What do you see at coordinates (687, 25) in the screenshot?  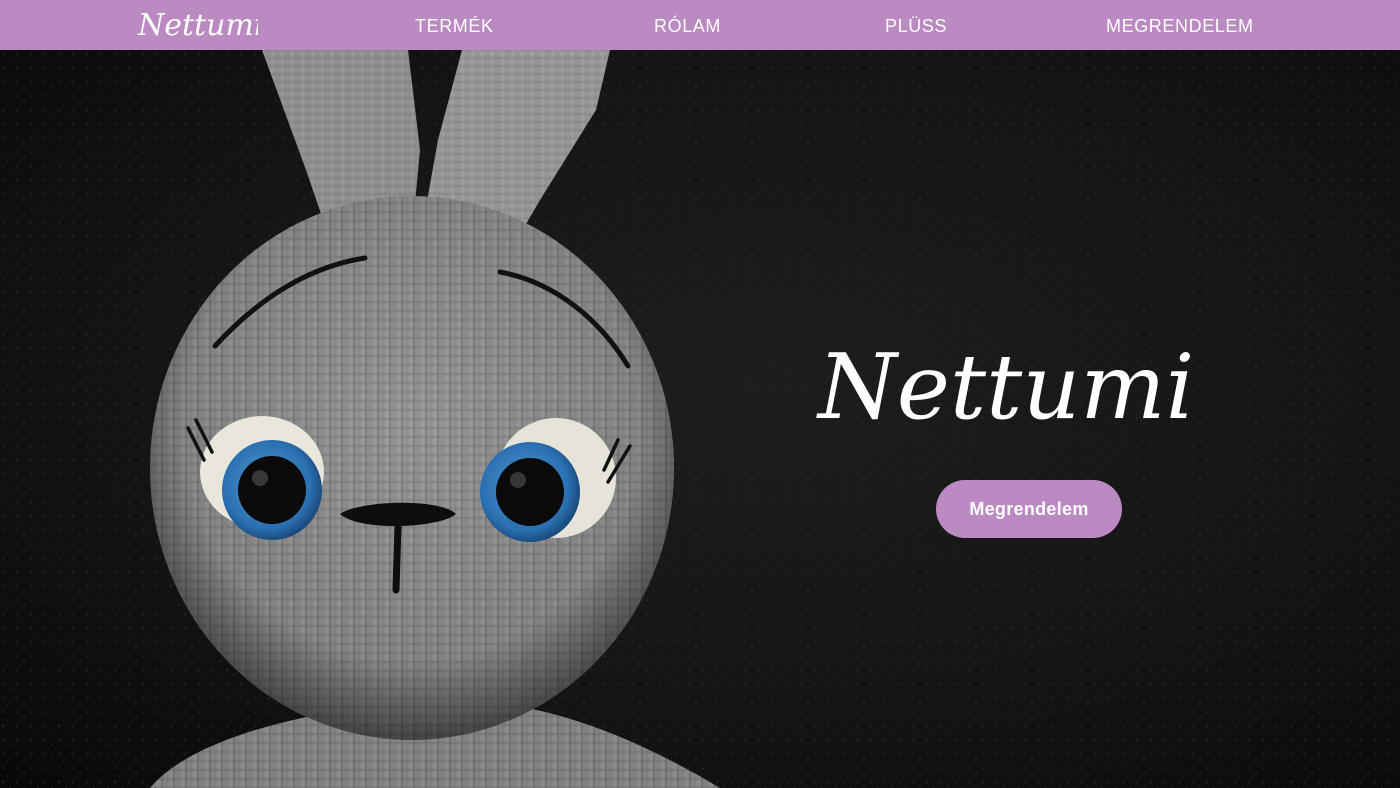 I see `nav-link-rolam: RÓLAM` at bounding box center [687, 25].